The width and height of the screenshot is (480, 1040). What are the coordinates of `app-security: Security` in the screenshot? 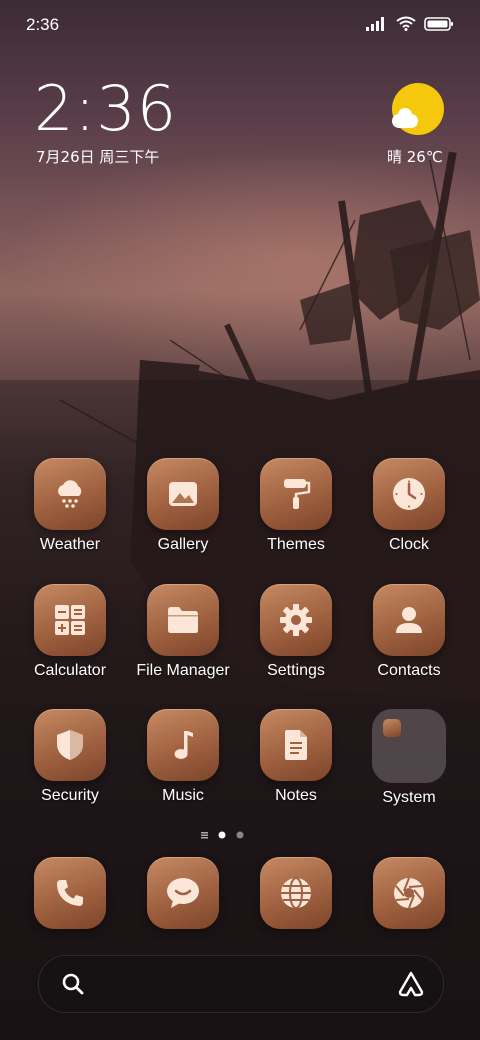 It's located at (70, 757).